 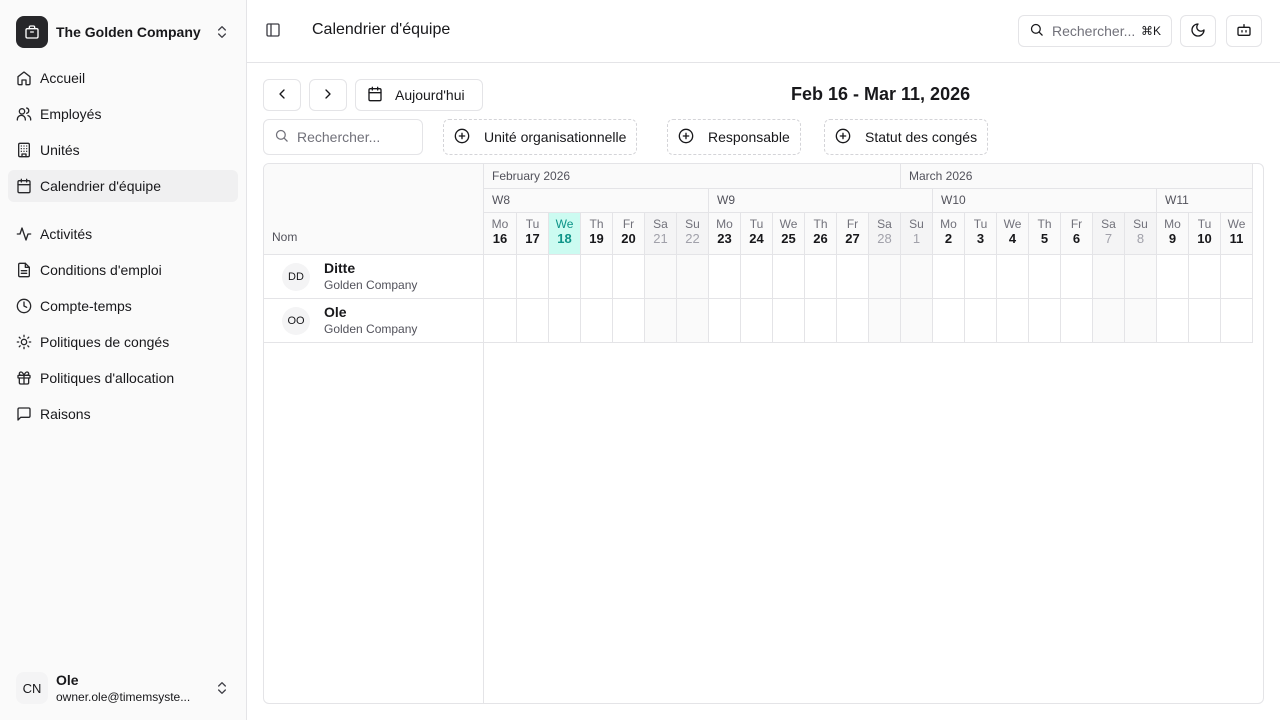 I want to click on day-header-cell: Th 19, so click(x=596, y=233).